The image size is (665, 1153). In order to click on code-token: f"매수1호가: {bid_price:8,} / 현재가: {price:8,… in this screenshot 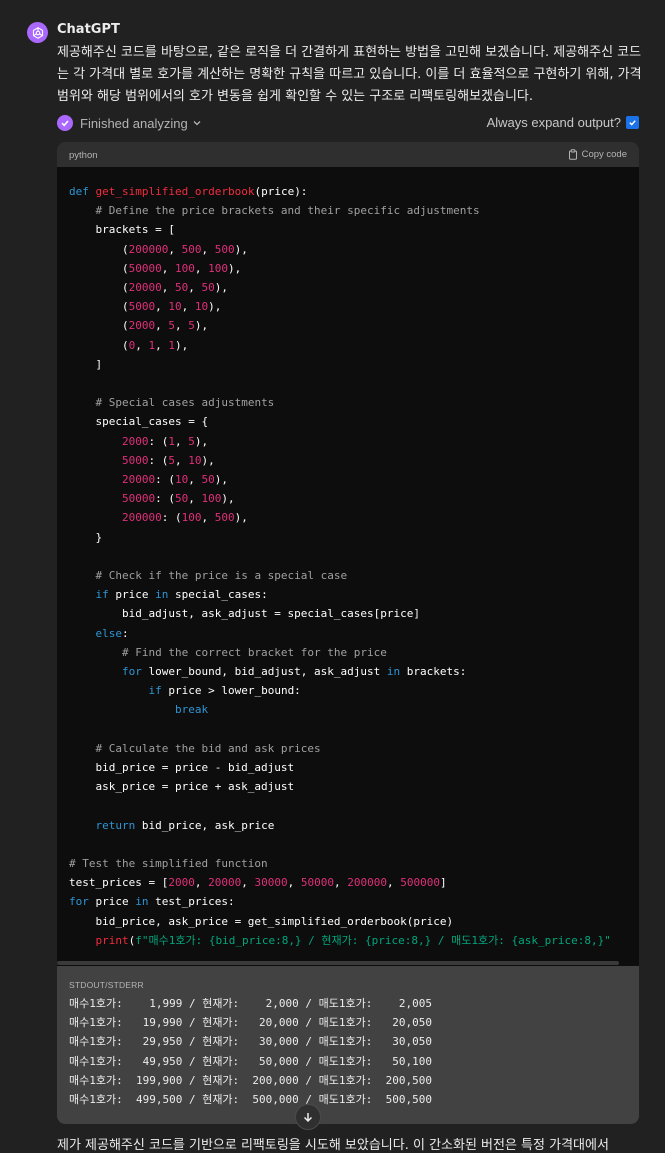, I will do `click(373, 940)`.